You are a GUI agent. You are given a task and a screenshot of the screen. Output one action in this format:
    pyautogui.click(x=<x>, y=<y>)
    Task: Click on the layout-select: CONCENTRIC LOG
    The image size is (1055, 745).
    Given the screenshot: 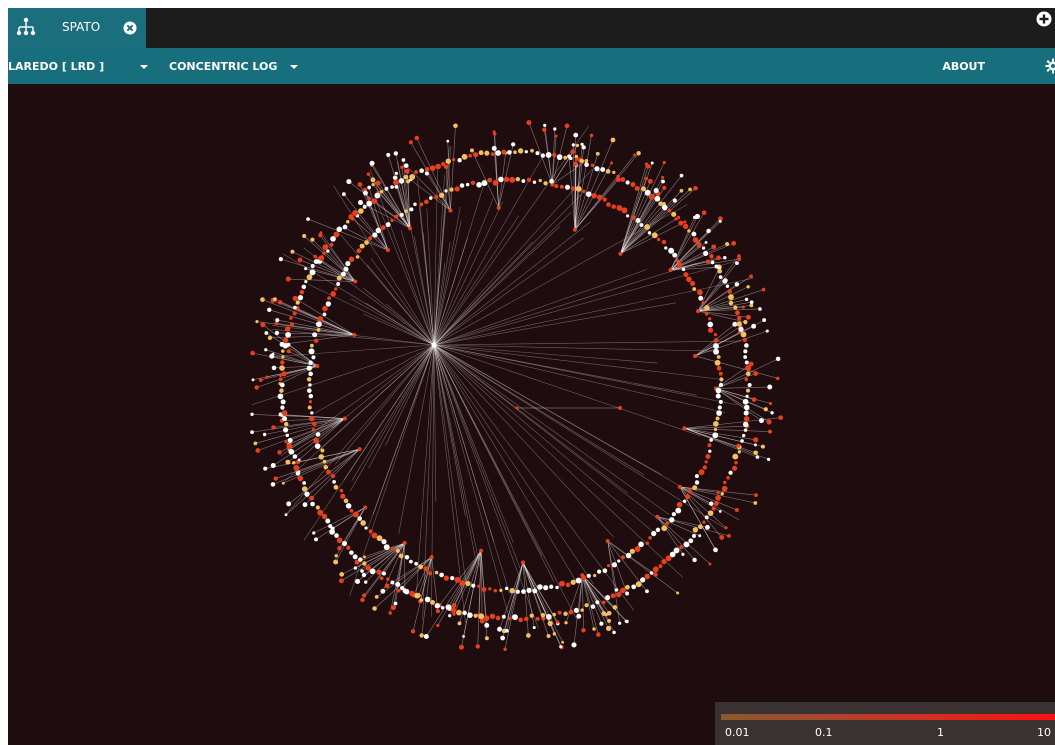 What is the action you would take?
    pyautogui.click(x=223, y=66)
    